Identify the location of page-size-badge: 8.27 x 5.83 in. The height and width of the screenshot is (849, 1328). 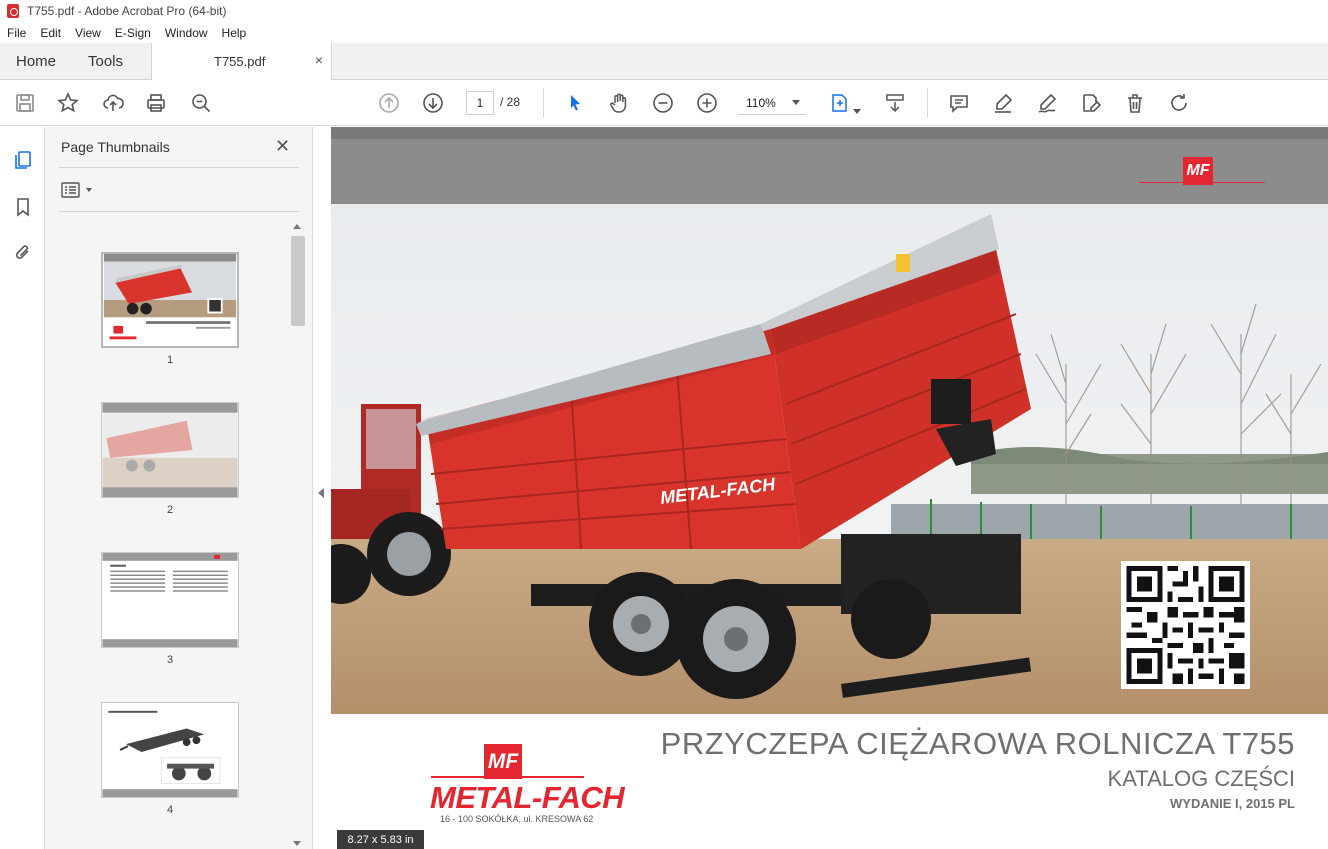
(380, 839).